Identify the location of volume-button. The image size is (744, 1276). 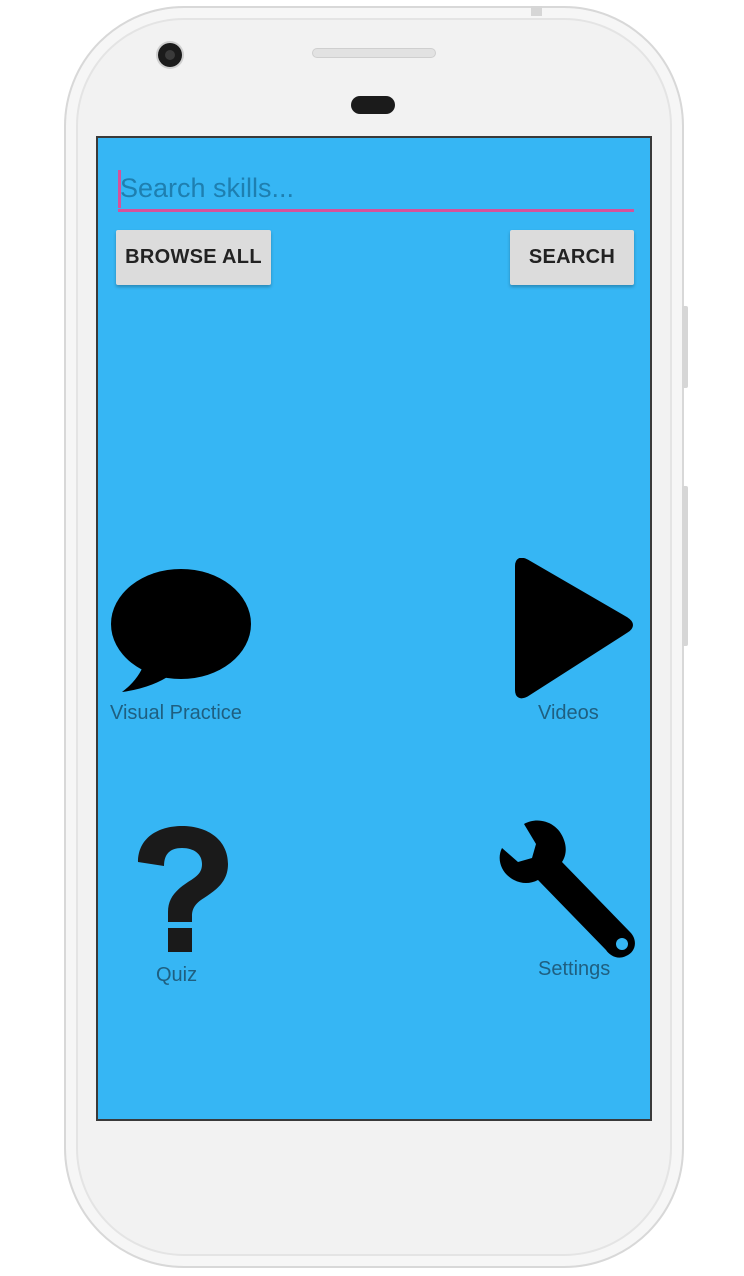
(685, 566).